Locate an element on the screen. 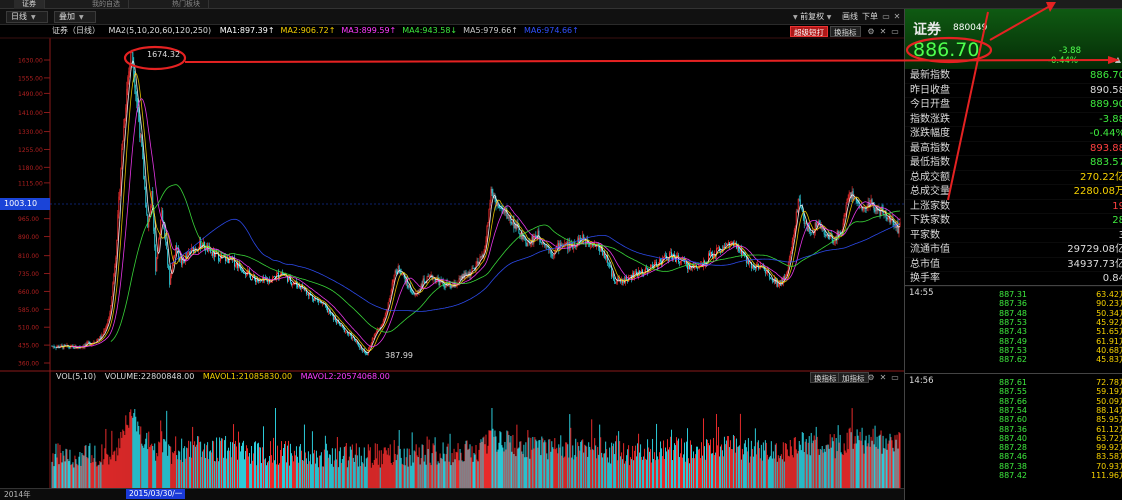  draw-tools-button: 画线 is located at coordinates (850, 17).